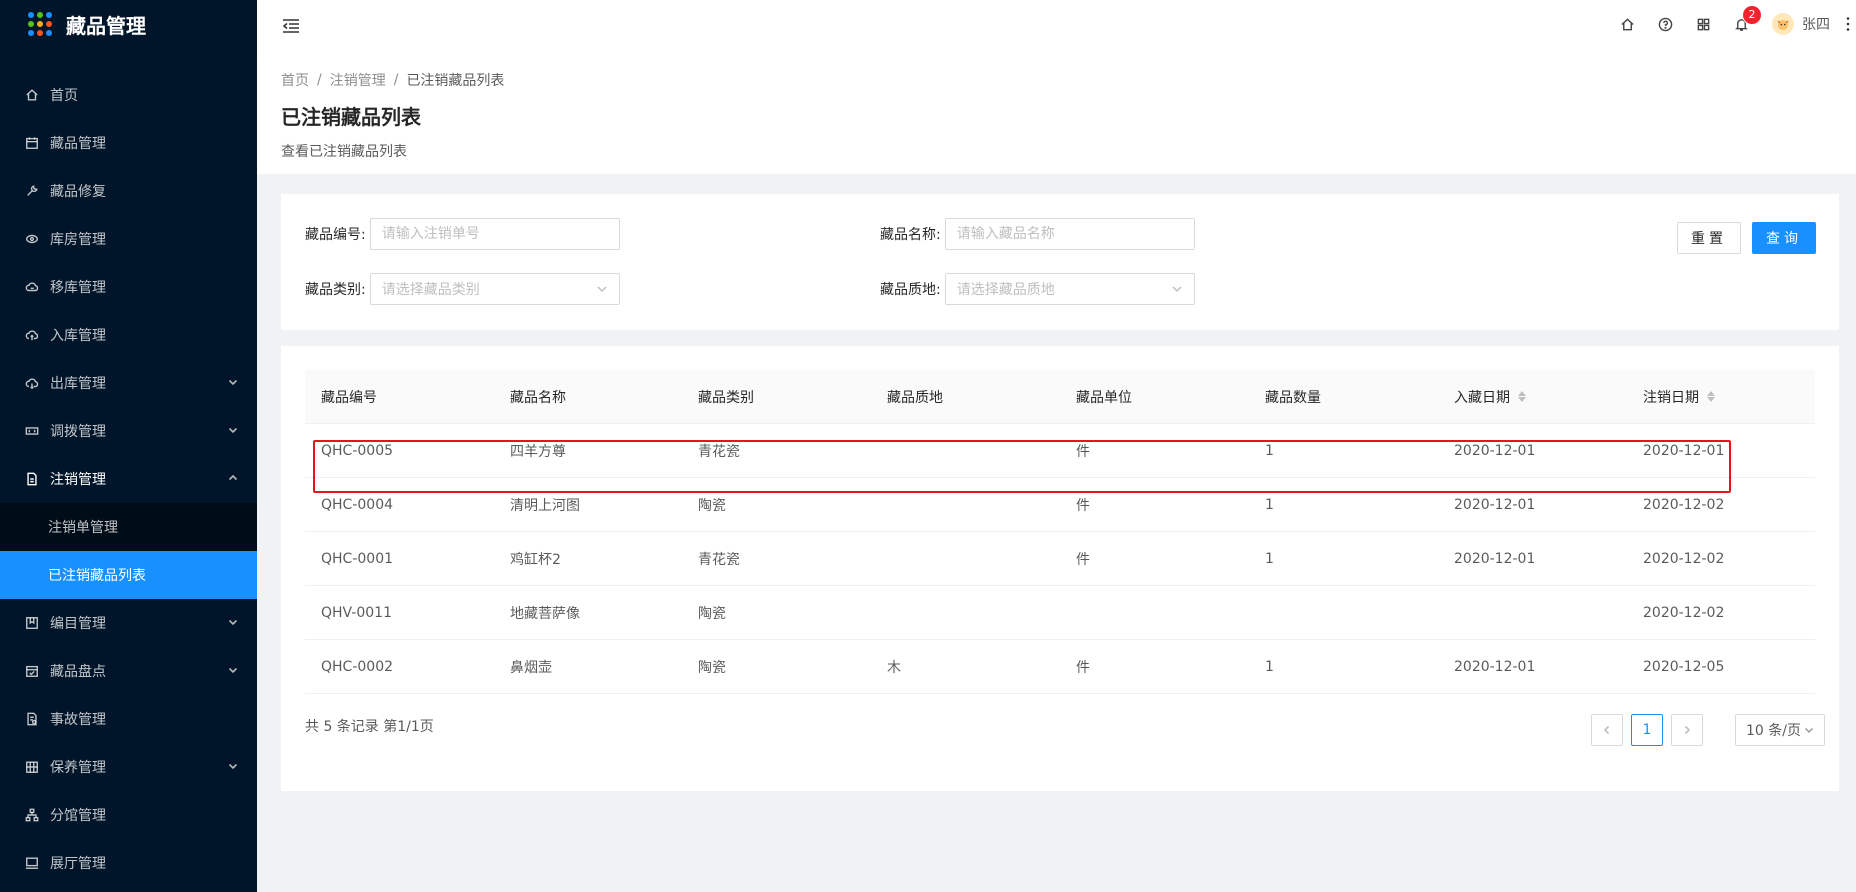  What do you see at coordinates (1684, 558) in the screenshot?
I see `cell-deregistration-date: 2020-12-02` at bounding box center [1684, 558].